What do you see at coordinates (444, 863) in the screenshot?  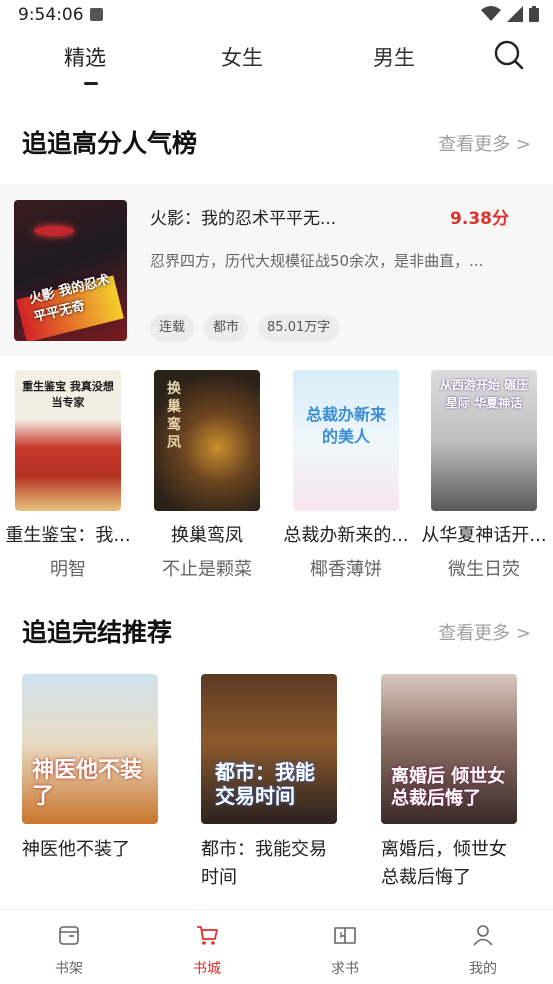 I see `book-title: 离婚后，倾世女总裁后悔了` at bounding box center [444, 863].